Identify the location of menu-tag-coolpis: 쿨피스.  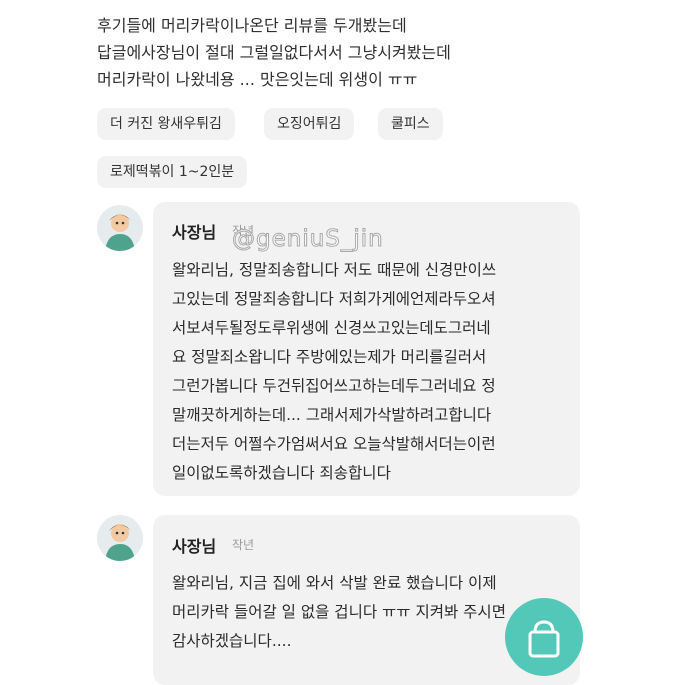
(410, 124).